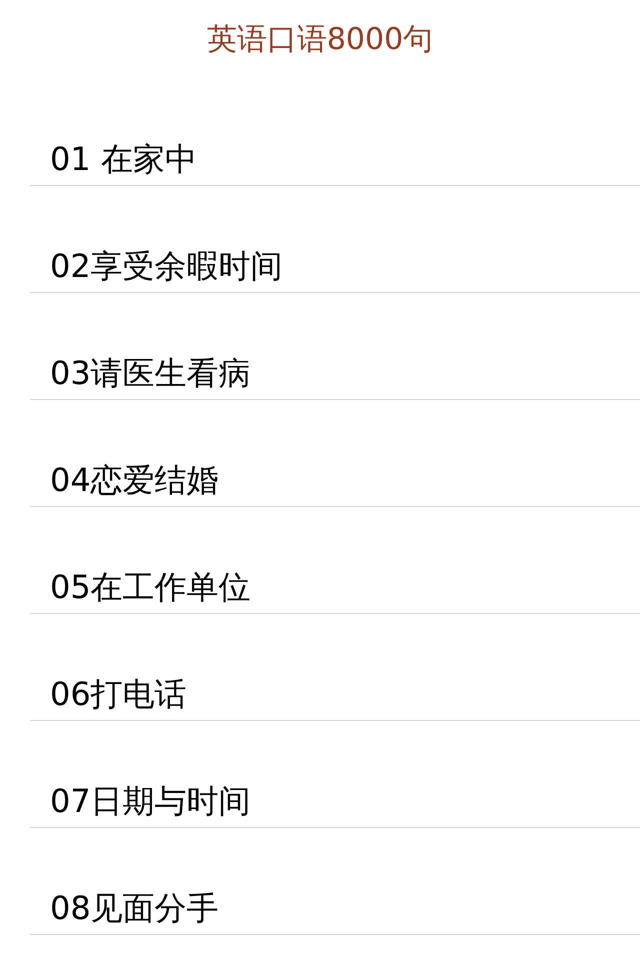  Describe the element at coordinates (335, 774) in the screenshot. I see `list-item: 07日期与时间` at that location.